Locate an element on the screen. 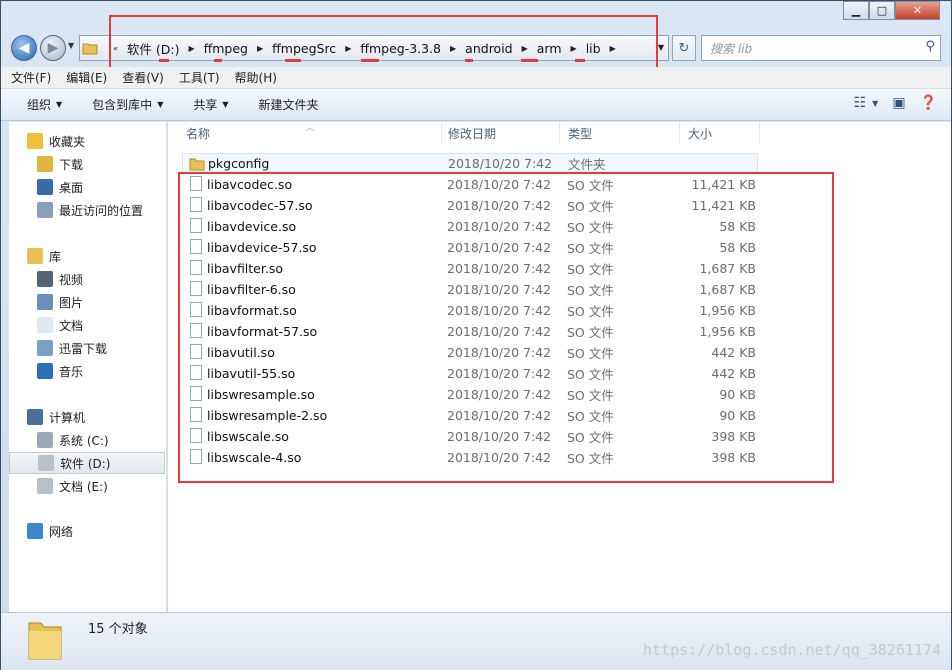 The width and height of the screenshot is (952, 670). refresh-icon: ↻ is located at coordinates (684, 48).